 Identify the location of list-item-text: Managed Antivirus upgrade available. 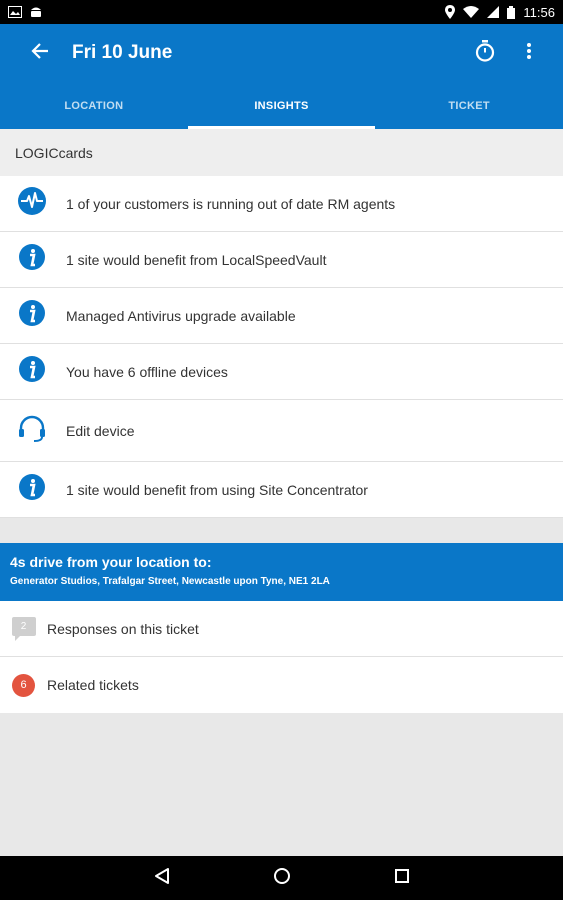
(181, 315).